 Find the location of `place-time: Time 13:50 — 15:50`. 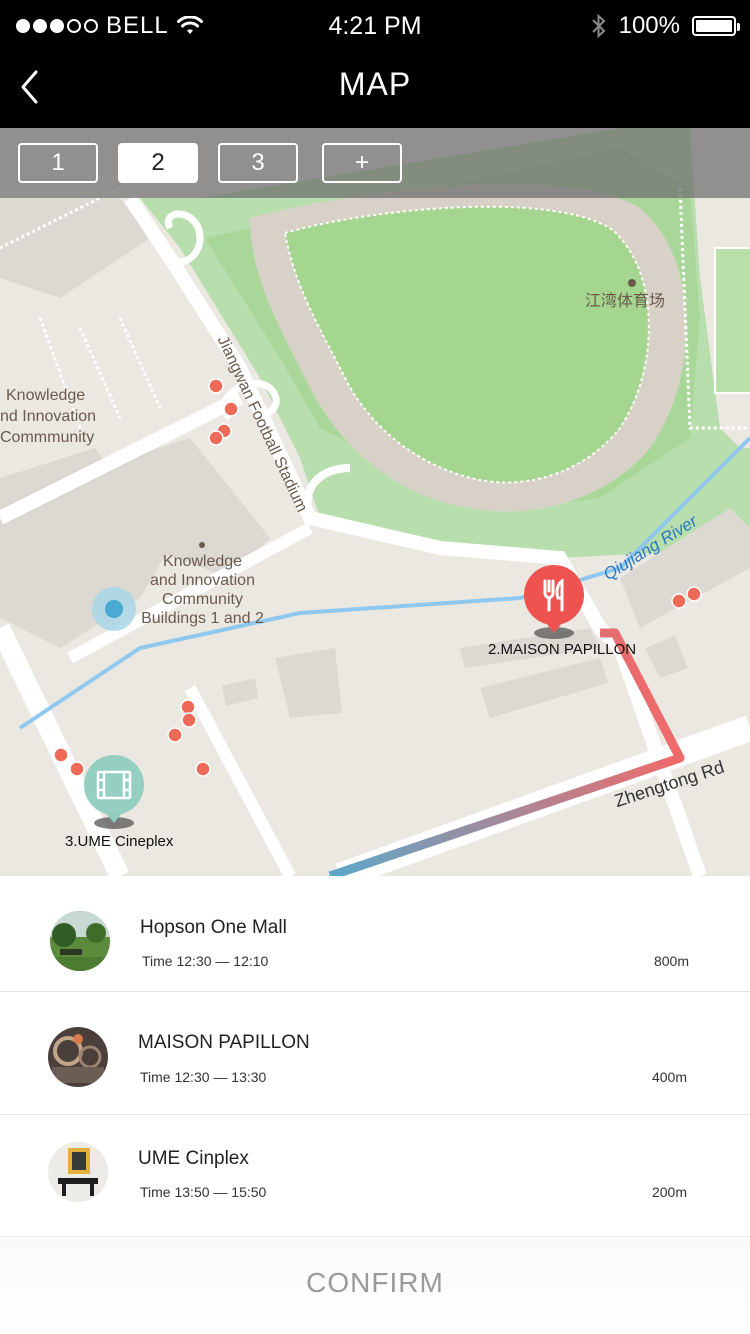

place-time: Time 13:50 — 15:50 is located at coordinates (203, 1192).